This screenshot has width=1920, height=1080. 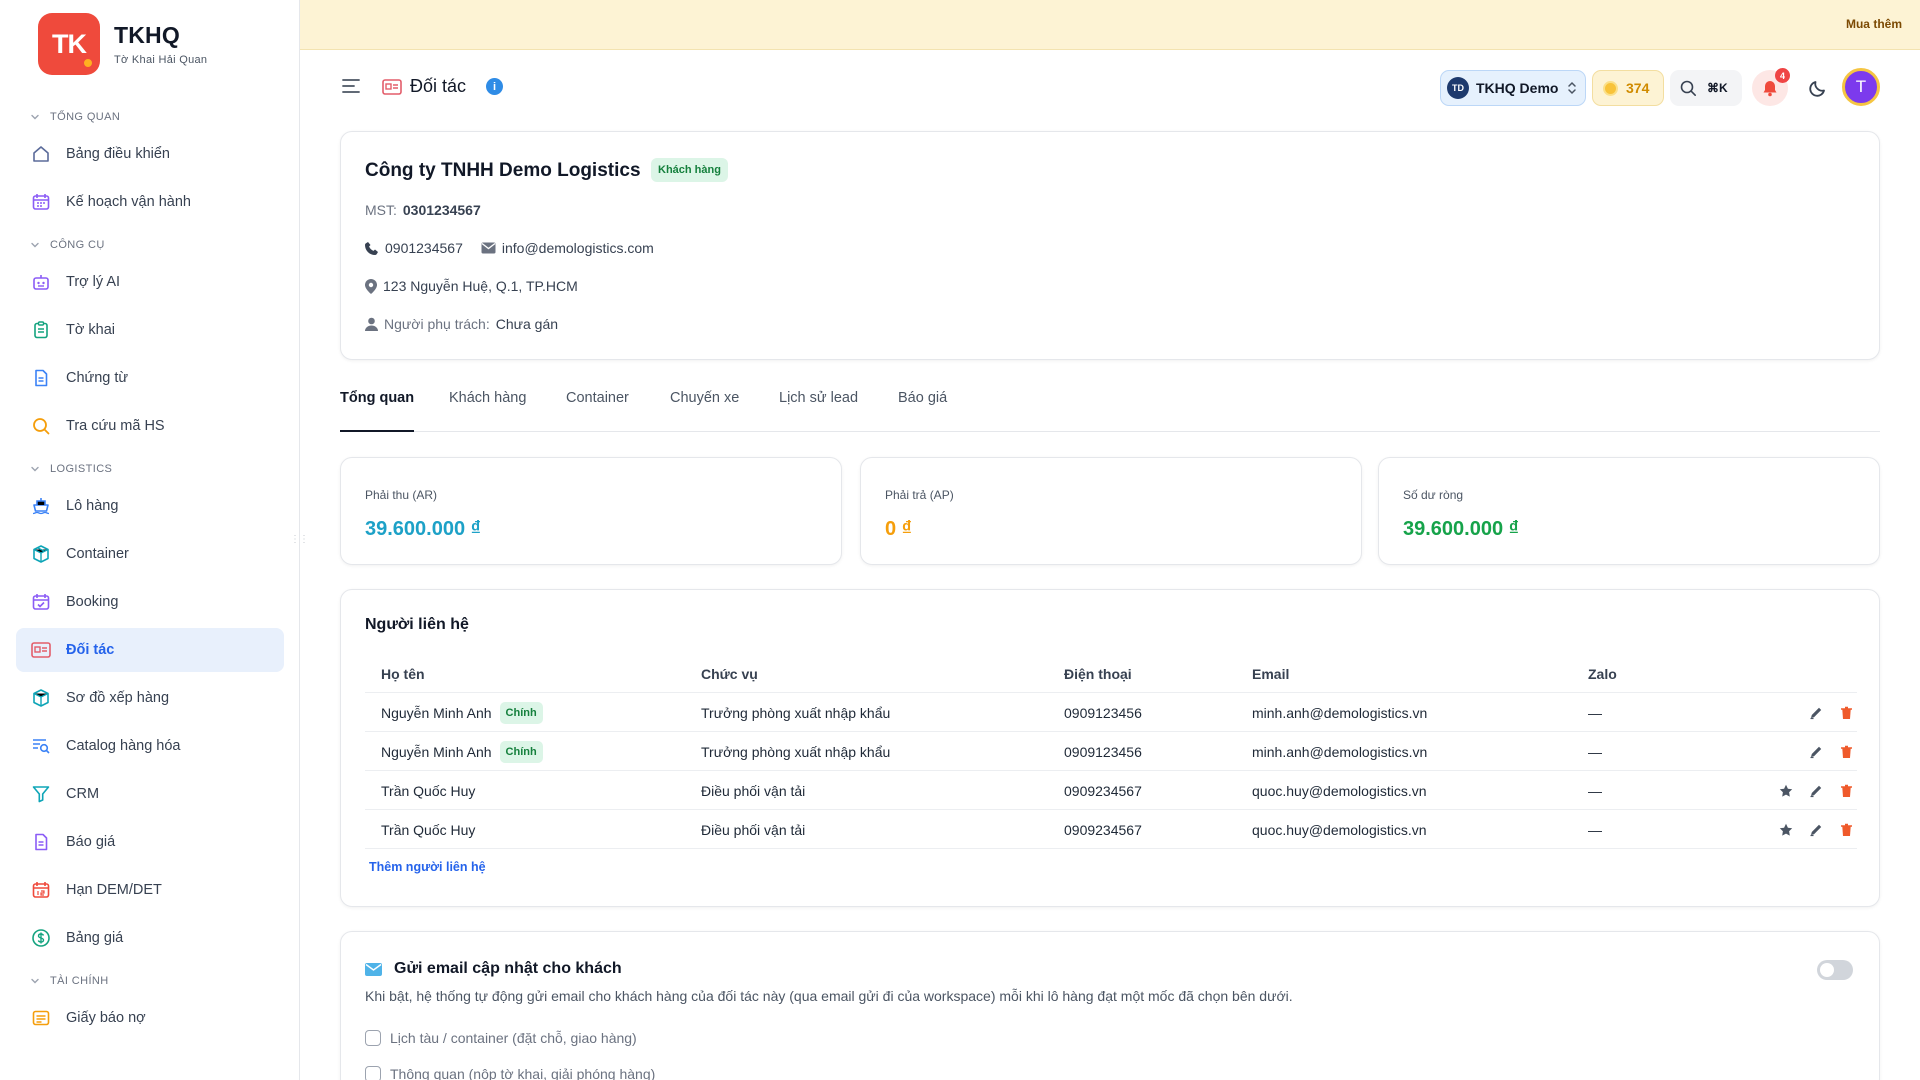 What do you see at coordinates (1827, 970) in the screenshot?
I see `toggle-knob` at bounding box center [1827, 970].